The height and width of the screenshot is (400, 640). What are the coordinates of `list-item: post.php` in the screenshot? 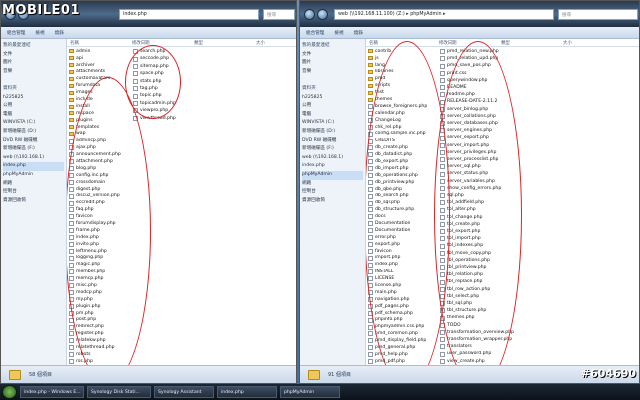 It's located at (100, 320).